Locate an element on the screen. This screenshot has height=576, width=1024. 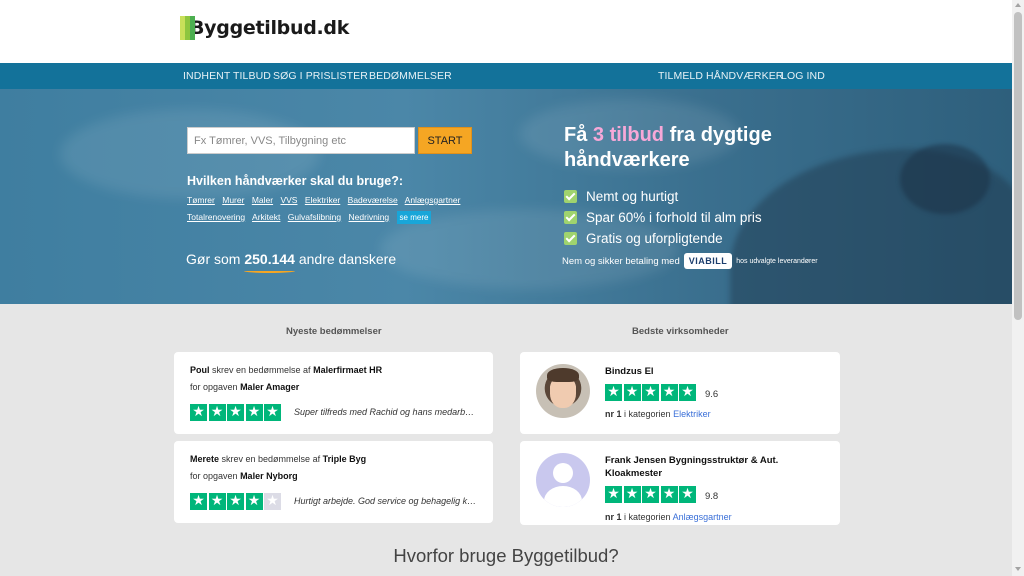
review-task: for opgaven Maler Nyborg is located at coordinates (244, 476).